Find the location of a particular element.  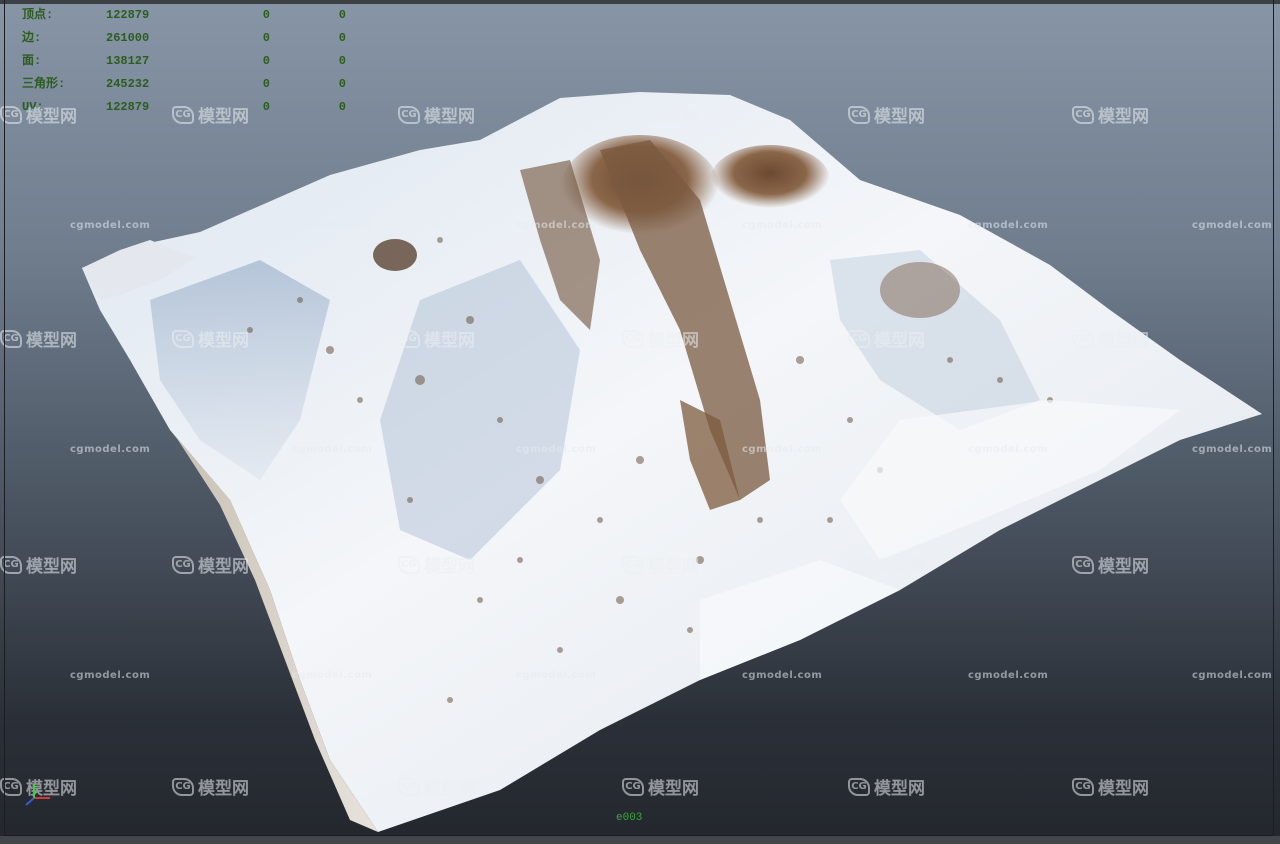

hud-value: 245232 is located at coordinates (128, 84).